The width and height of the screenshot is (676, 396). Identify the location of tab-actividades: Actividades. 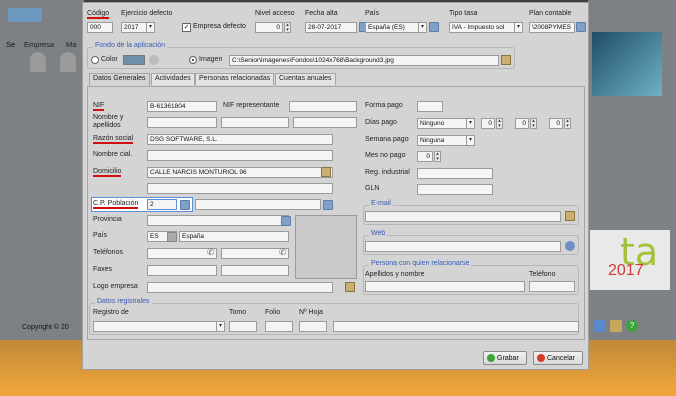
(173, 79).